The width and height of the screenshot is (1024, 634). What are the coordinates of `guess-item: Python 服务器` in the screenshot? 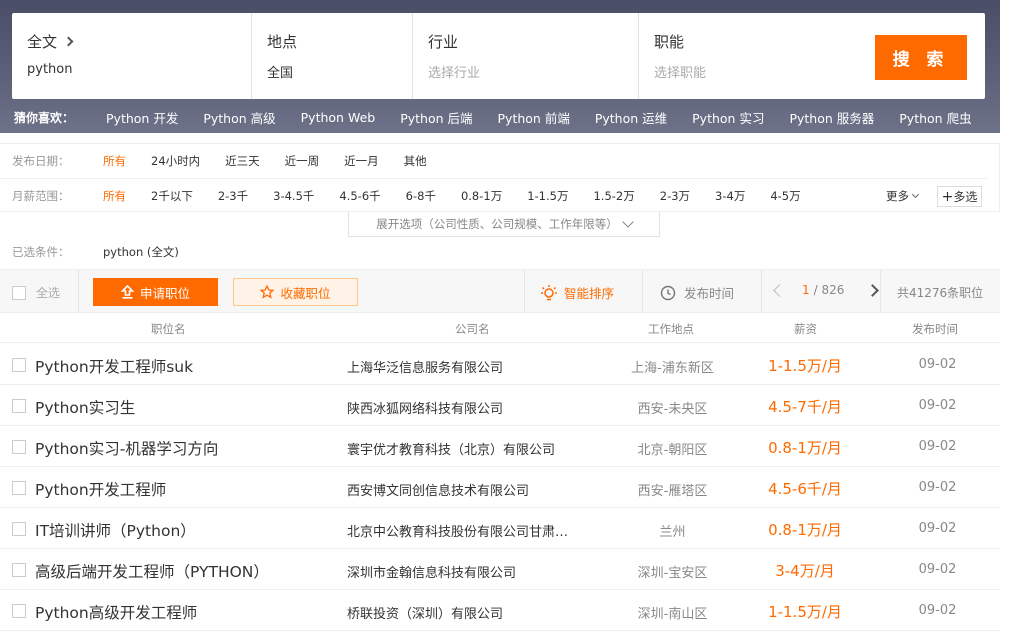 It's located at (831, 117).